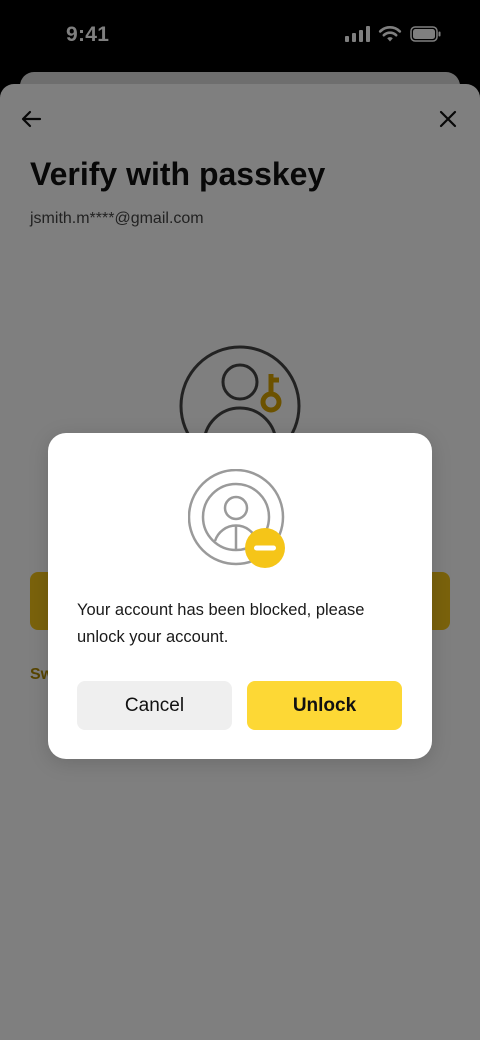 Image resolution: width=480 pixels, height=1040 pixels. Describe the element at coordinates (357, 34) in the screenshot. I see `cellular-signal-icon` at that location.